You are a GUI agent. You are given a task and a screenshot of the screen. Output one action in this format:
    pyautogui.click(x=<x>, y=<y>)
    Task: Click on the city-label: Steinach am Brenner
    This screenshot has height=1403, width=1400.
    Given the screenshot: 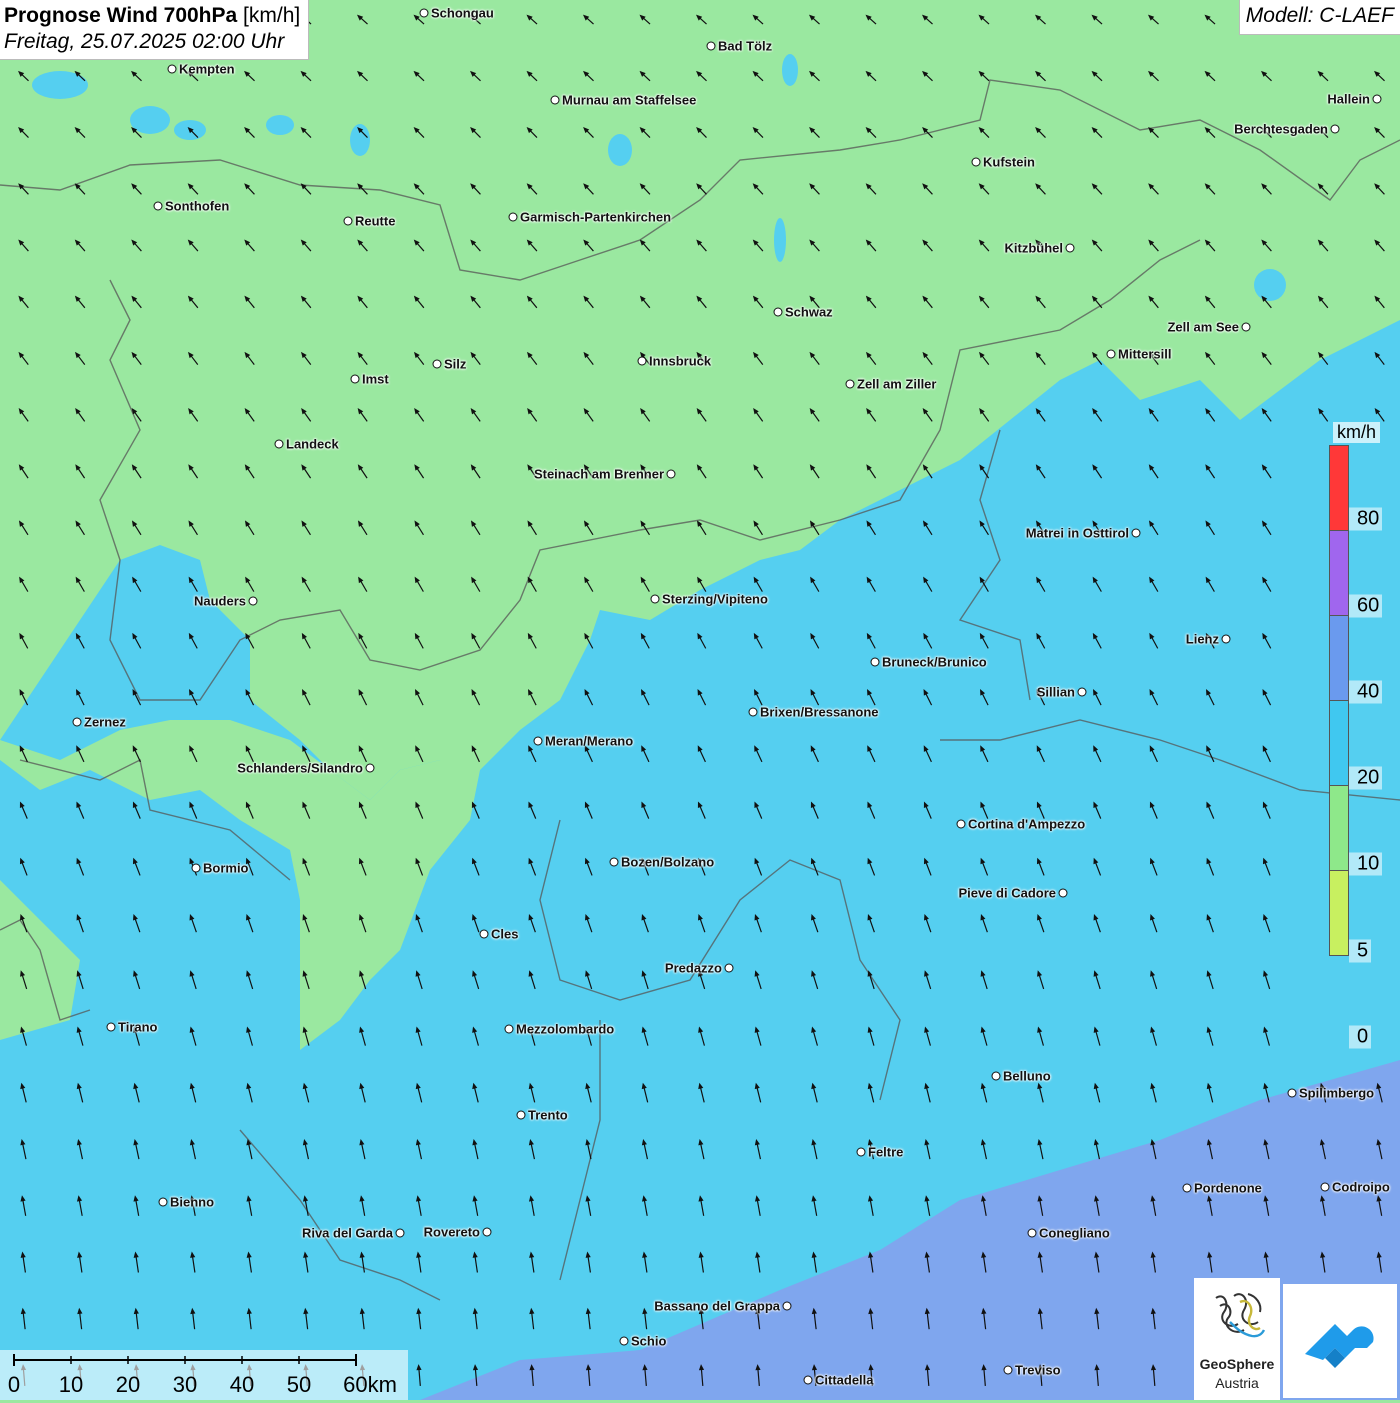 What is the action you would take?
    pyautogui.click(x=598, y=474)
    